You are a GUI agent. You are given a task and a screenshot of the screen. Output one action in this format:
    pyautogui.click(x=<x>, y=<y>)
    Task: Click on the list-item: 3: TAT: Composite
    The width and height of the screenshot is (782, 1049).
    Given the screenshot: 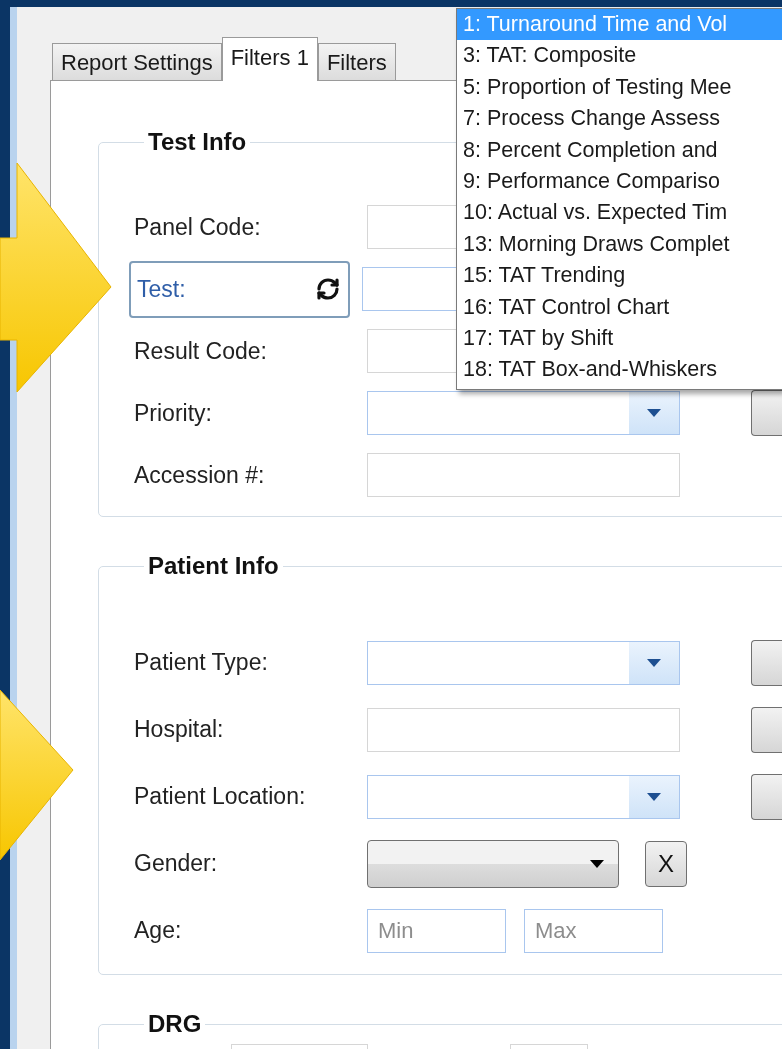 What is the action you would take?
    pyautogui.click(x=619, y=56)
    